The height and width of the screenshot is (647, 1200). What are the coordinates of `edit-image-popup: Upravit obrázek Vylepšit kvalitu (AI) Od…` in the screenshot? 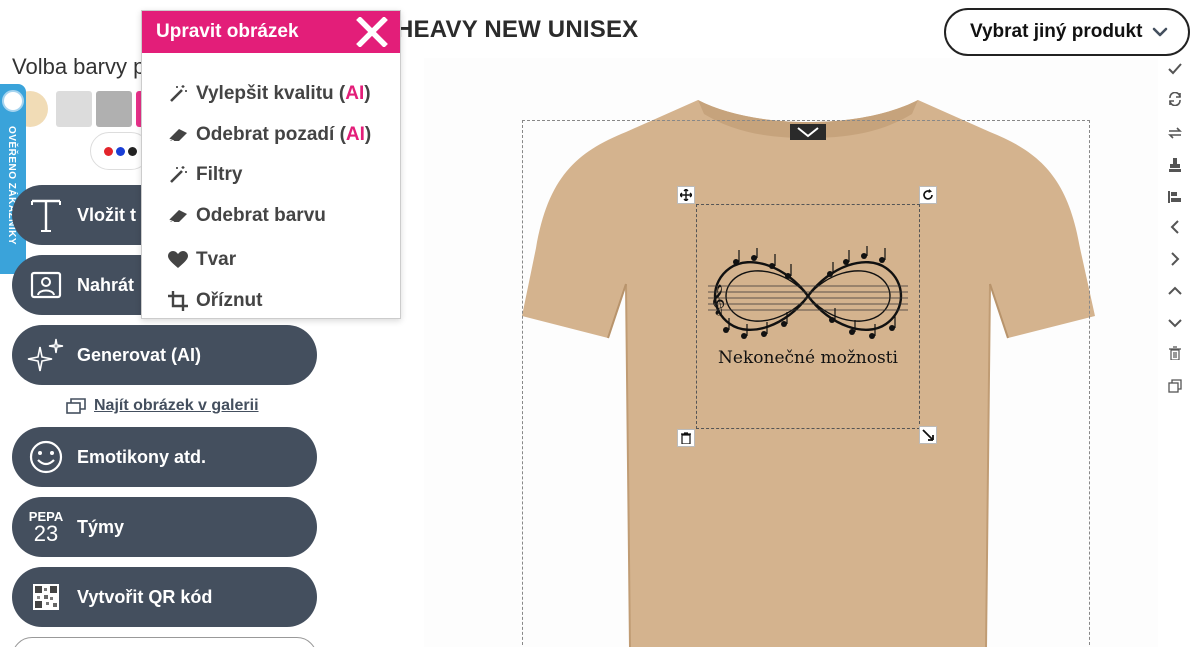 It's located at (271, 164).